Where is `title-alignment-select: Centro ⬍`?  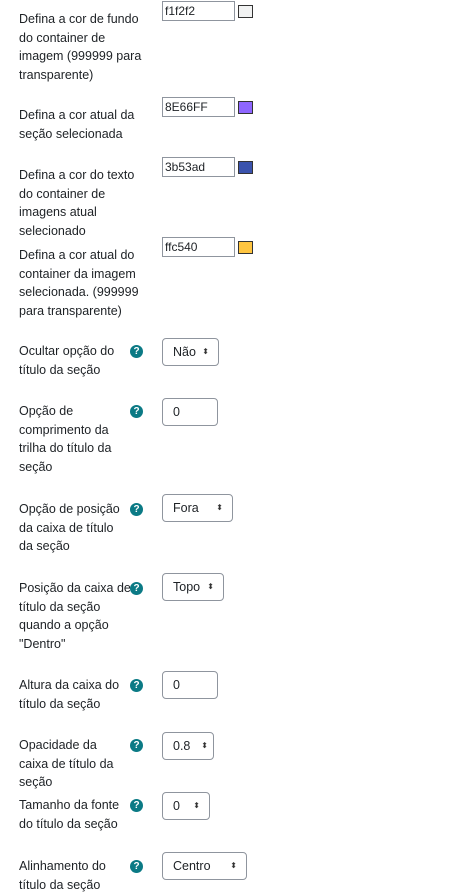 title-alignment-select: Centro ⬍ is located at coordinates (204, 866).